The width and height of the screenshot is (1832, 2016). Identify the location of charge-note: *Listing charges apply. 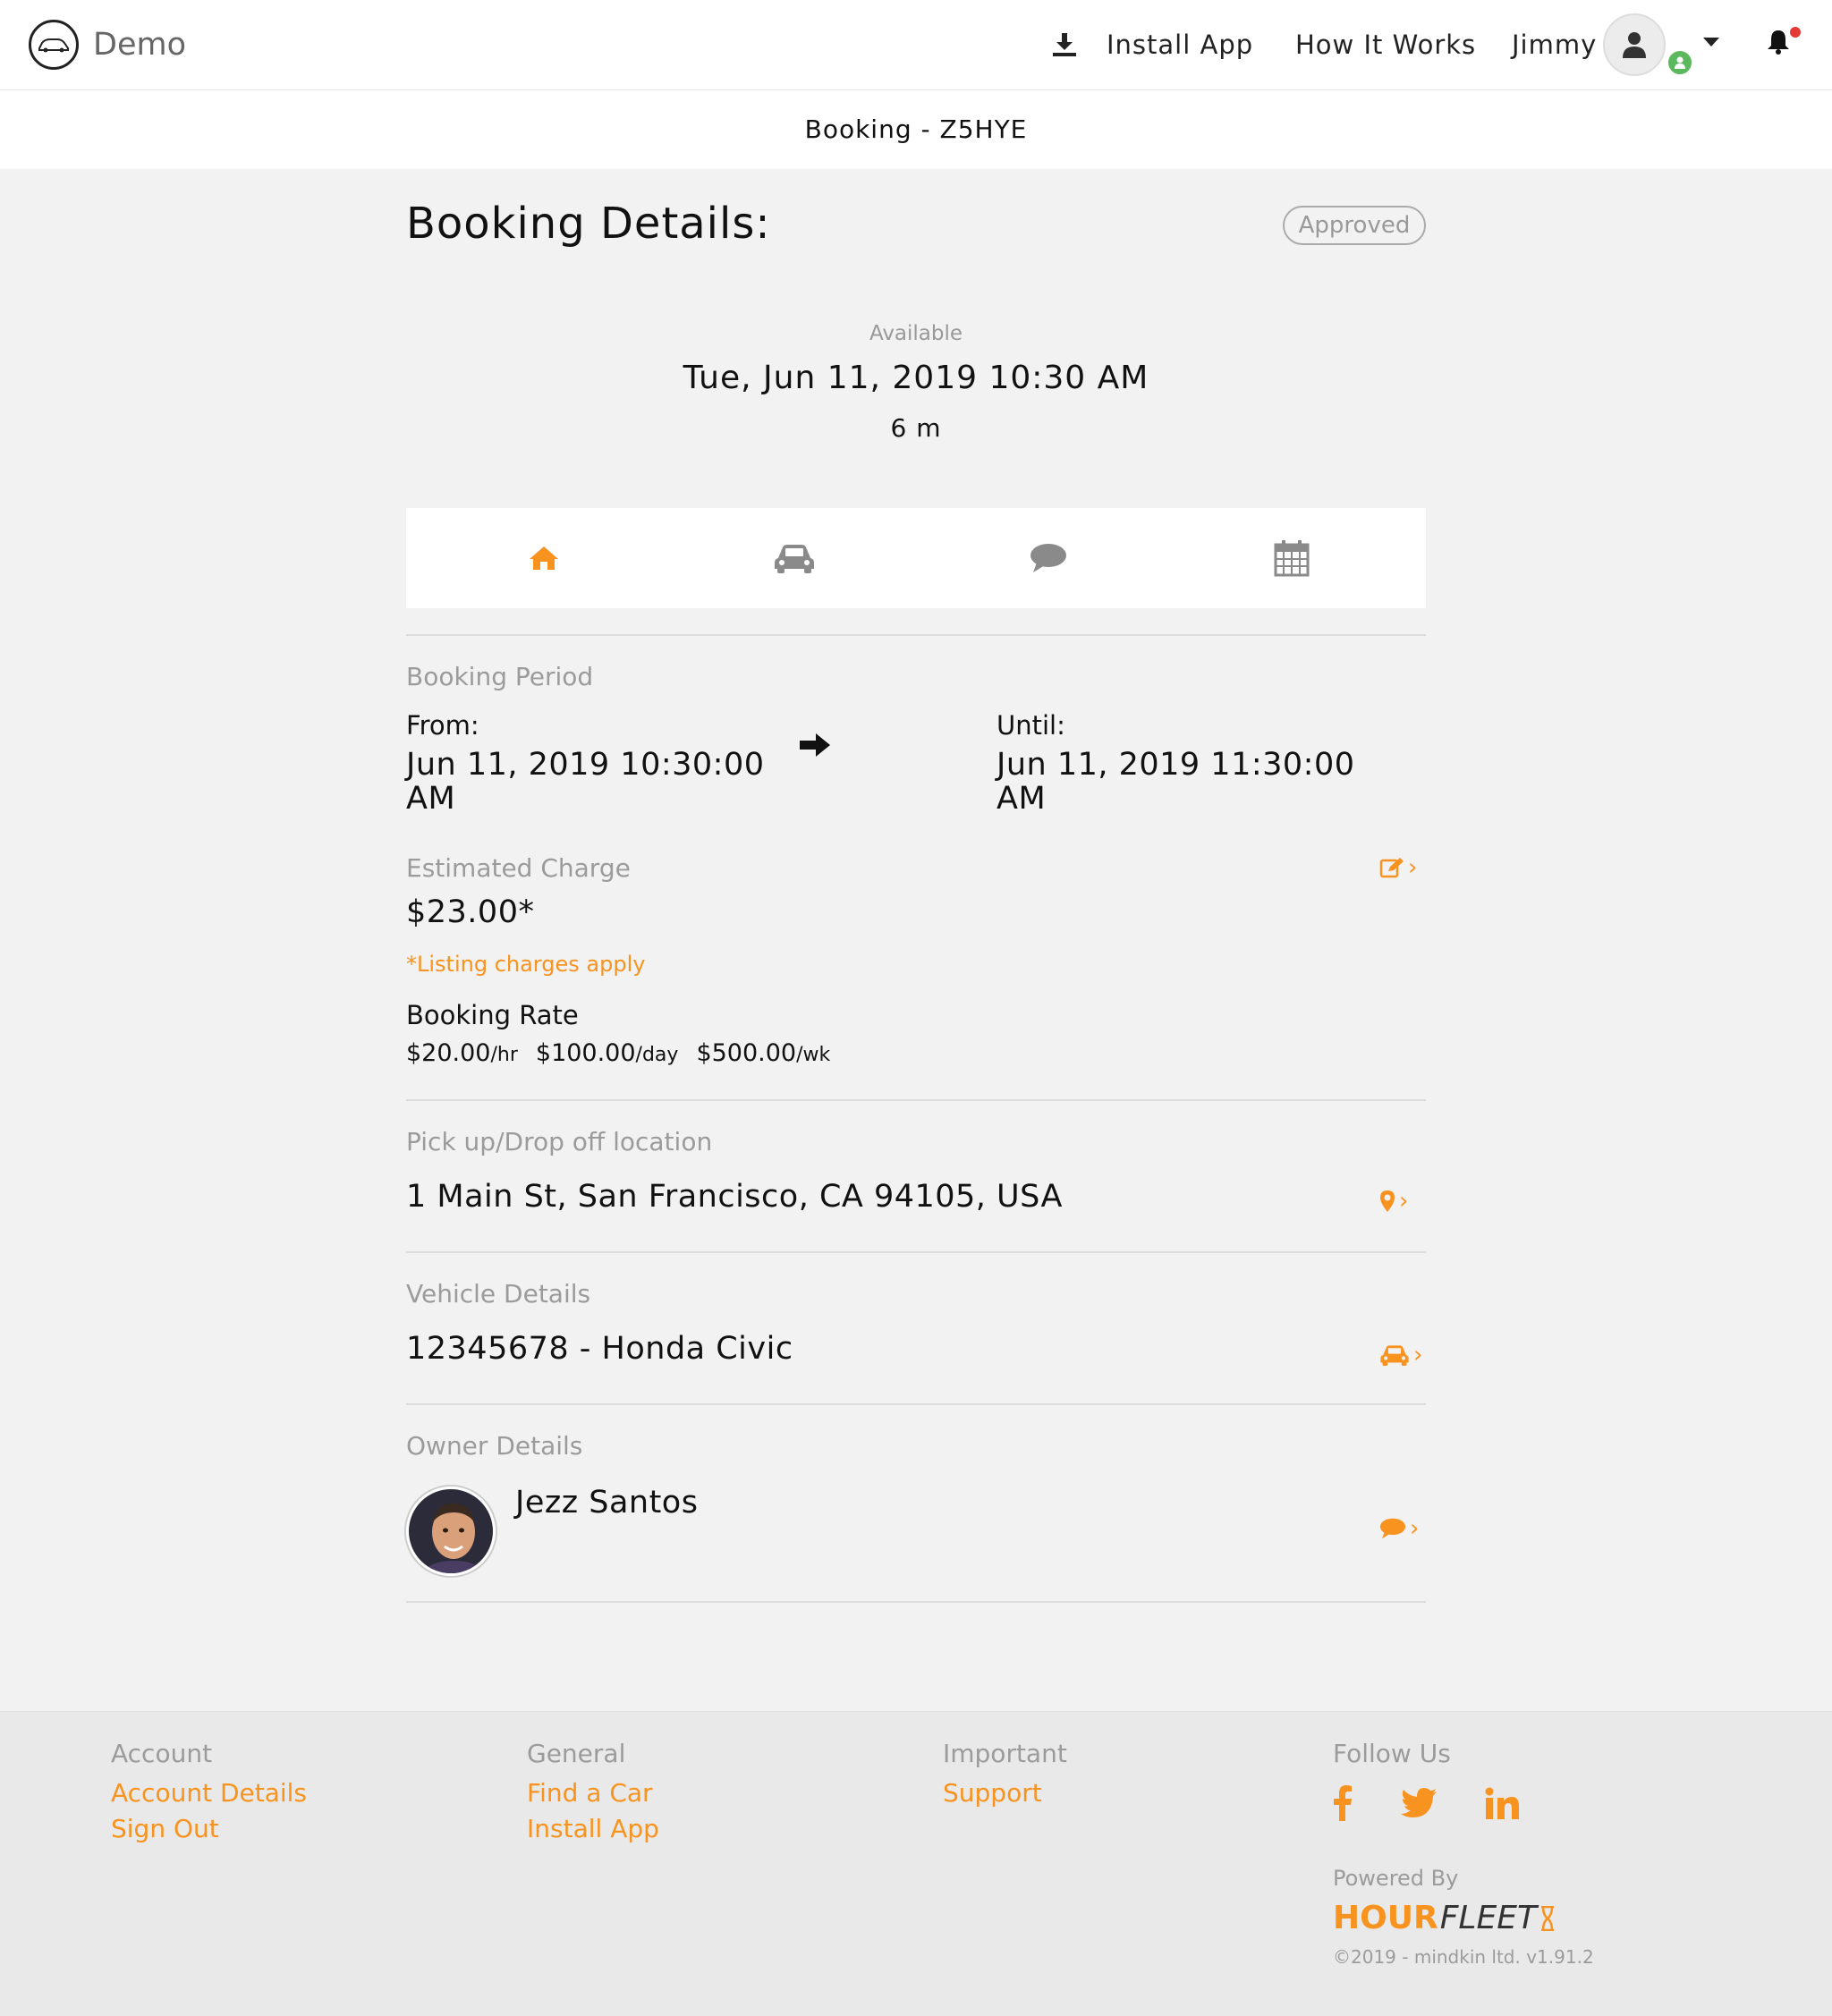
(526, 964).